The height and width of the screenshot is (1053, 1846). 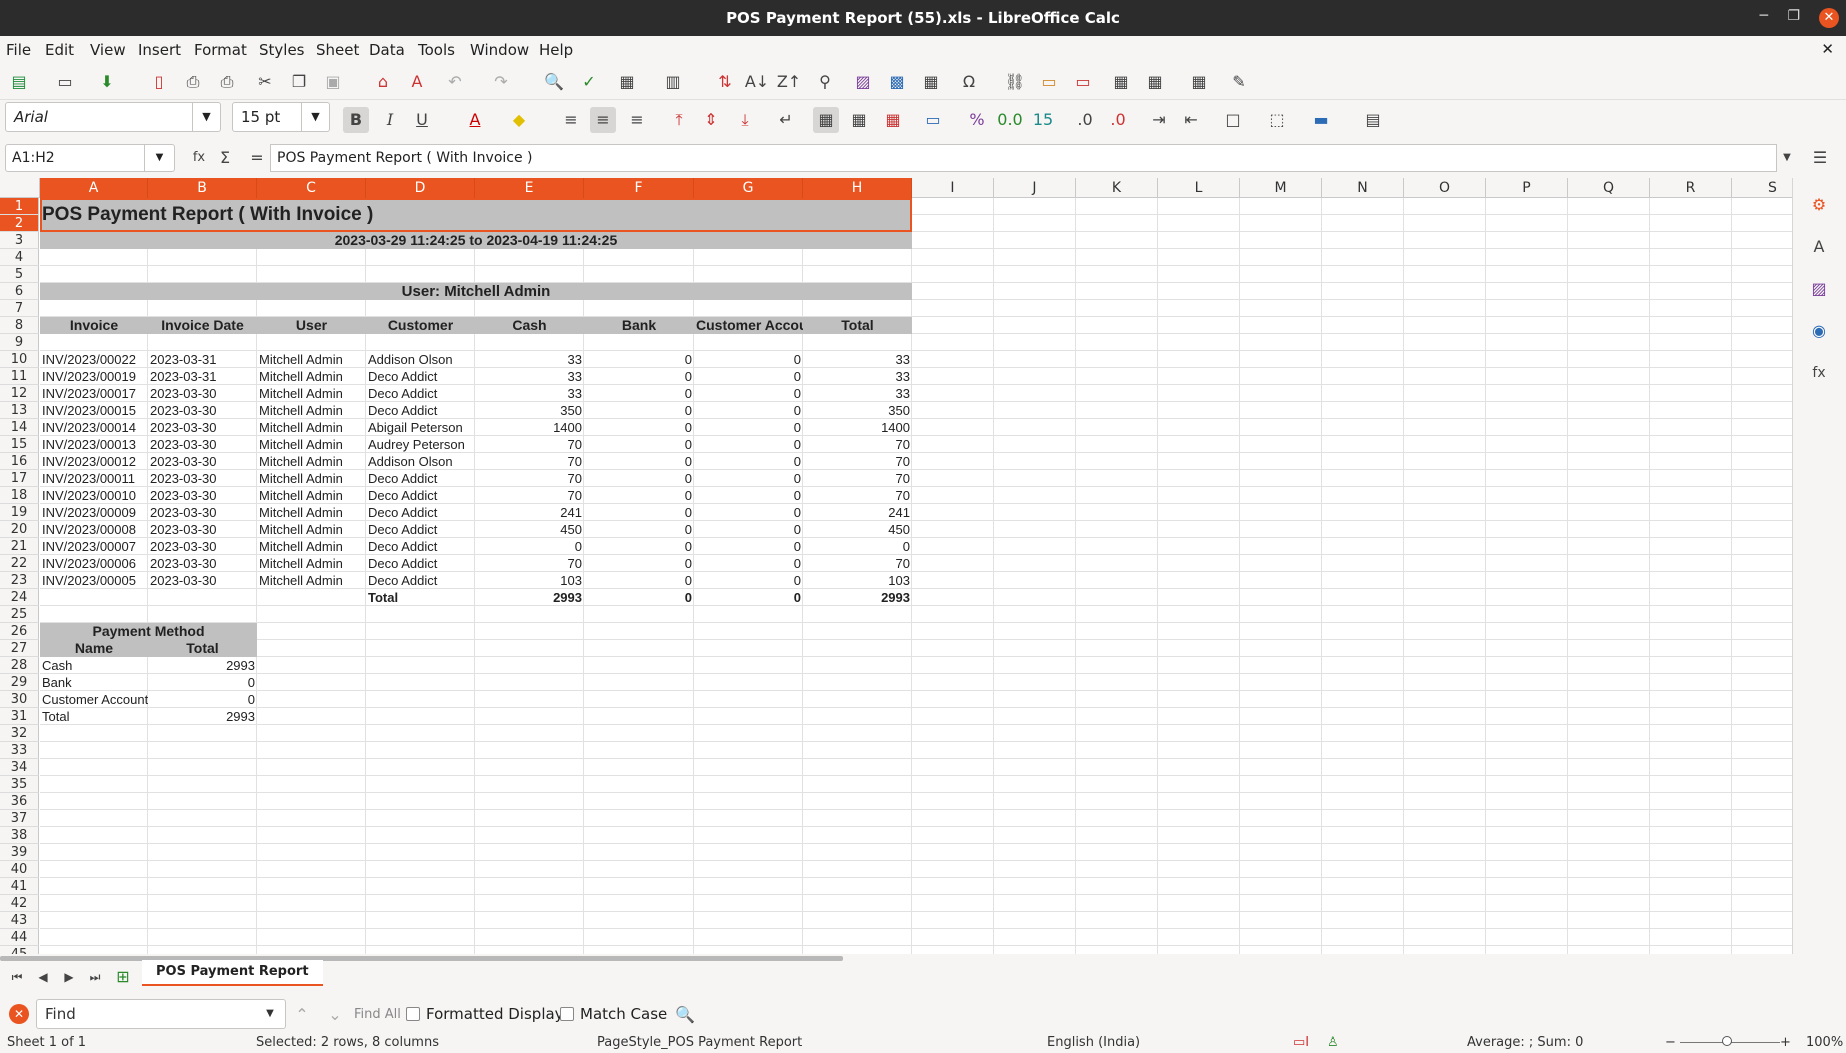 What do you see at coordinates (94, 682) in the screenshot?
I see `payment-method-name: Bank` at bounding box center [94, 682].